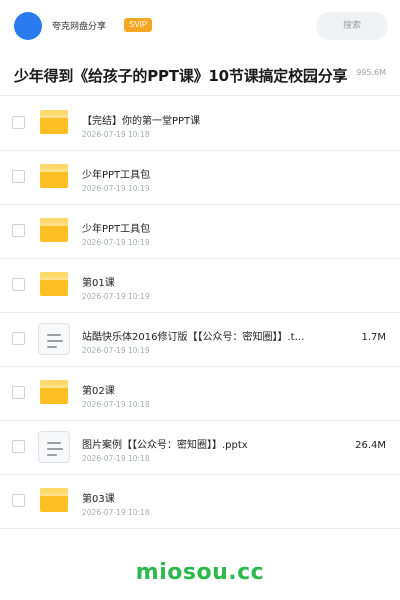  I want to click on file-size: 26.4M, so click(370, 445).